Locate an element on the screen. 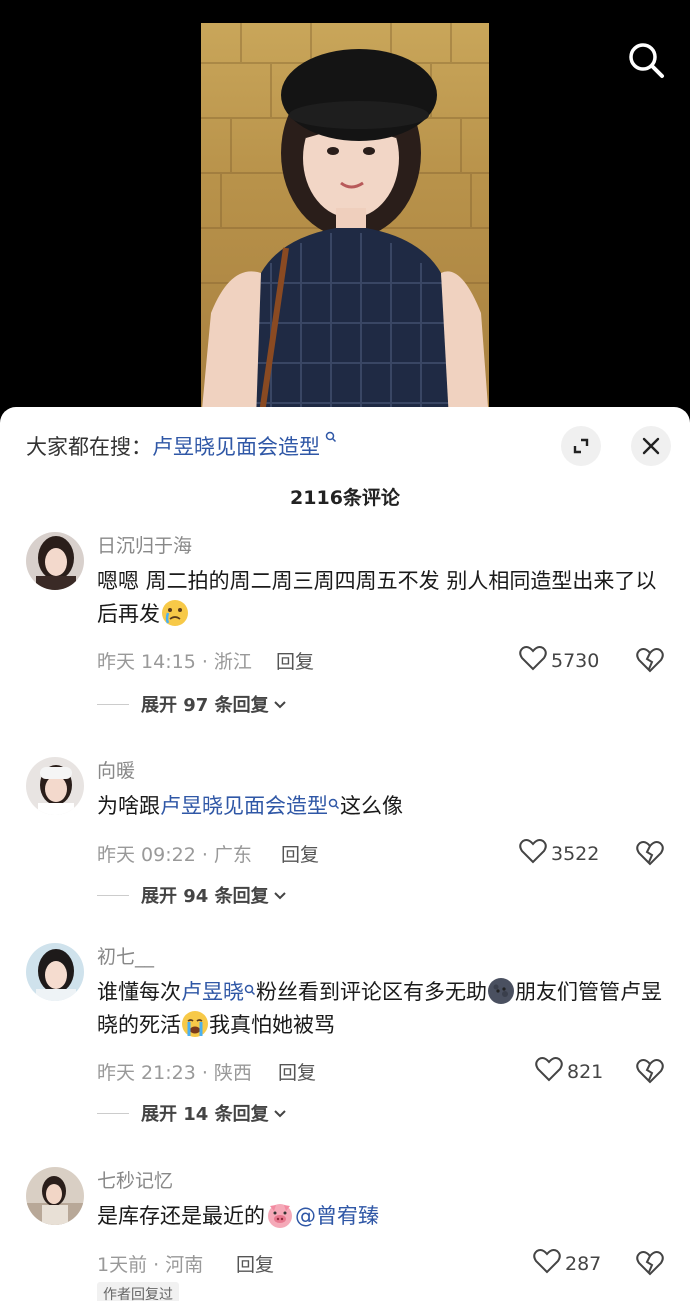 The width and height of the screenshot is (690, 1301). like-button: 5730 is located at coordinates (559, 660).